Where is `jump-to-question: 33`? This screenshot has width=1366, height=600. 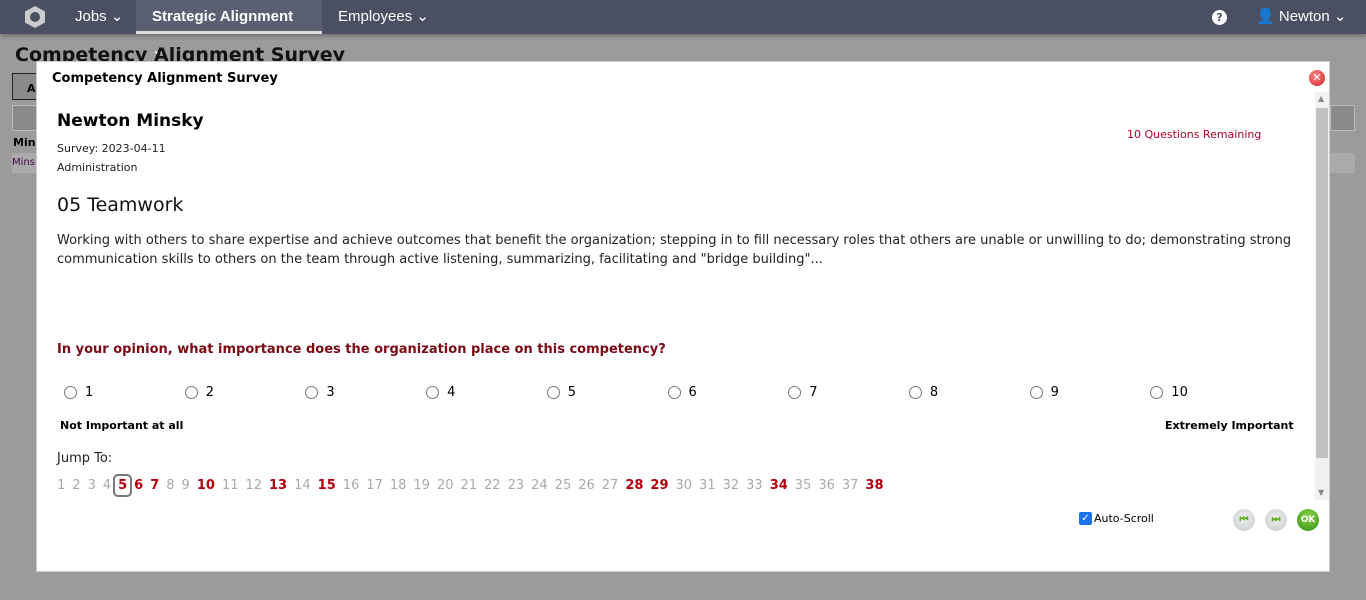 jump-to-question: 33 is located at coordinates (754, 485).